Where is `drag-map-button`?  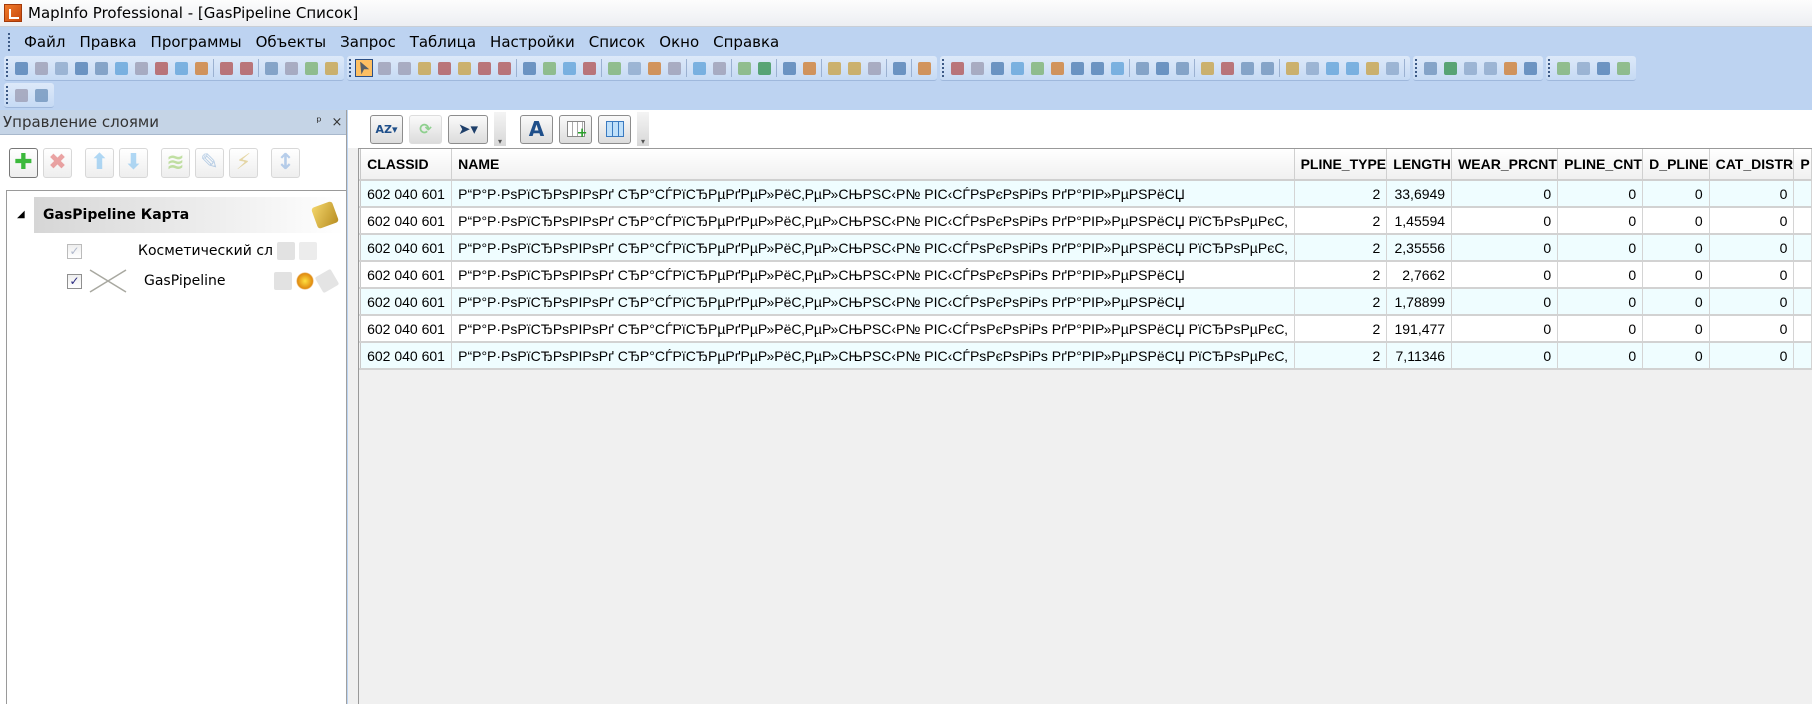 drag-map-button is located at coordinates (654, 68).